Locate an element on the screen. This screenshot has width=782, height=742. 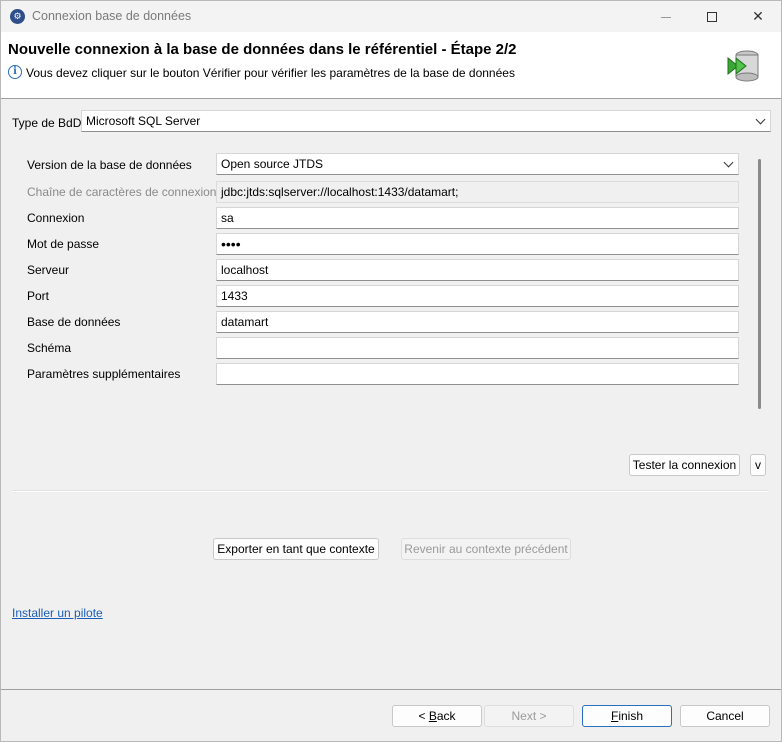
db-type-select: Microsoft SQL Server is located at coordinates (426, 121).